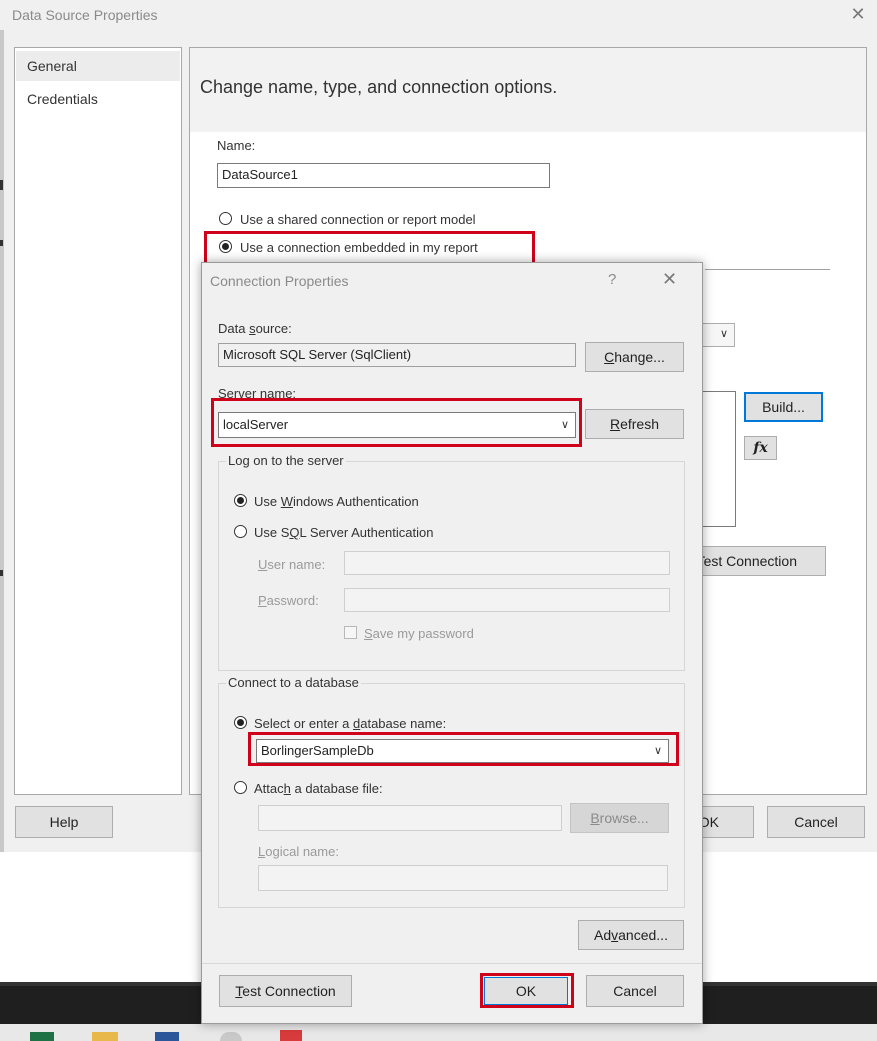 This screenshot has height=1041, width=877. What do you see at coordinates (397, 355) in the screenshot?
I see `data-source-field: Microsoft SQL Server (SqlClient)` at bounding box center [397, 355].